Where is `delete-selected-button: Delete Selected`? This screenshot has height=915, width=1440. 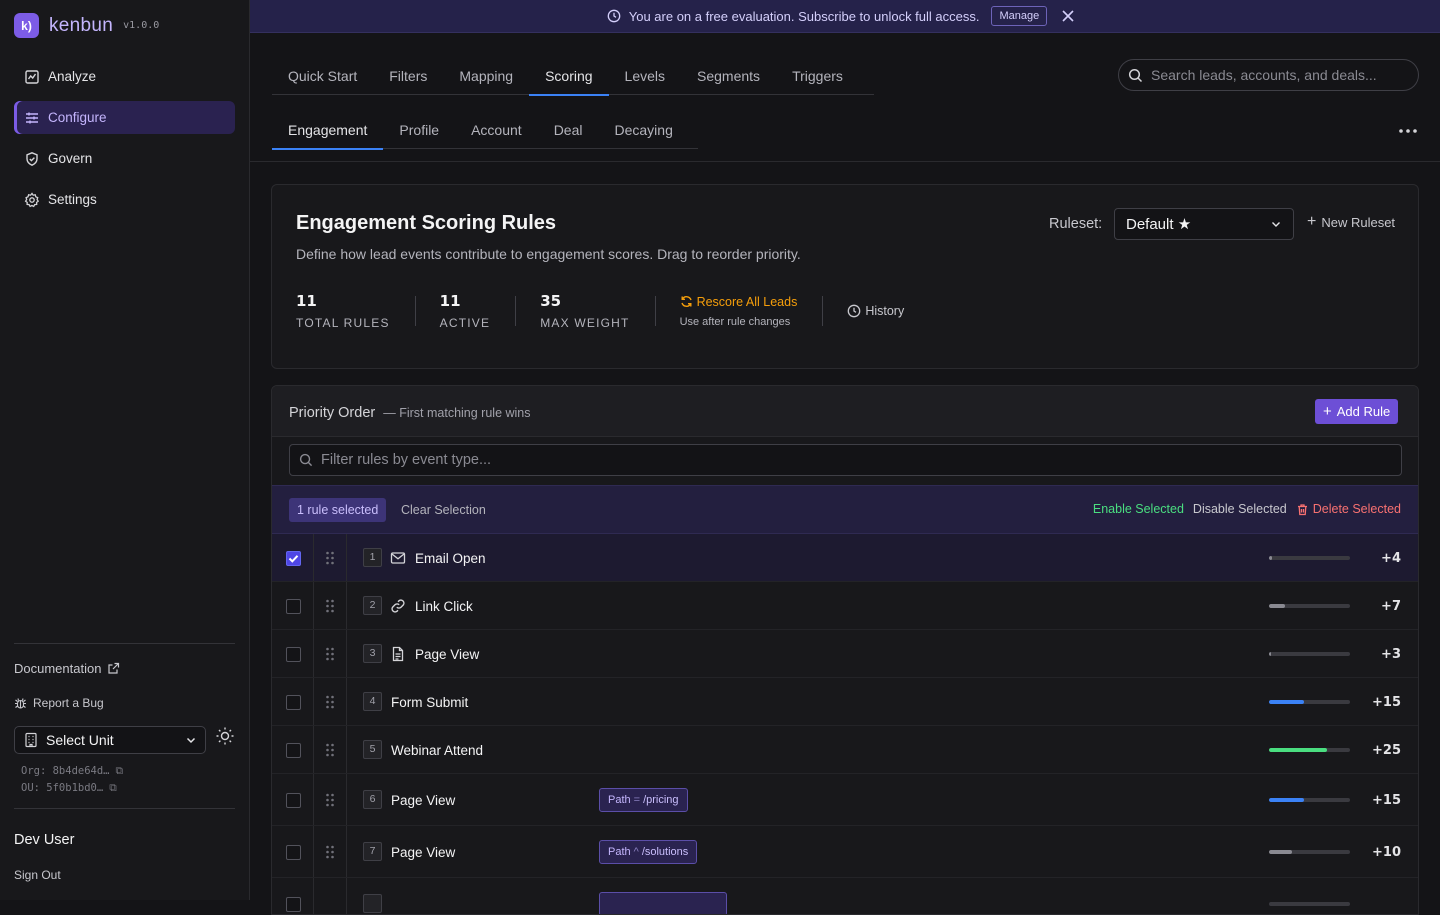 delete-selected-button: Delete Selected is located at coordinates (1348, 509).